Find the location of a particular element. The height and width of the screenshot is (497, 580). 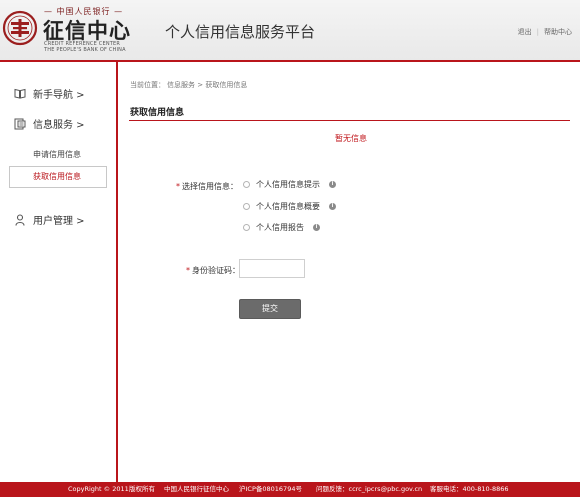

sidebar-item-label: 信息服务 > is located at coordinates (59, 125).